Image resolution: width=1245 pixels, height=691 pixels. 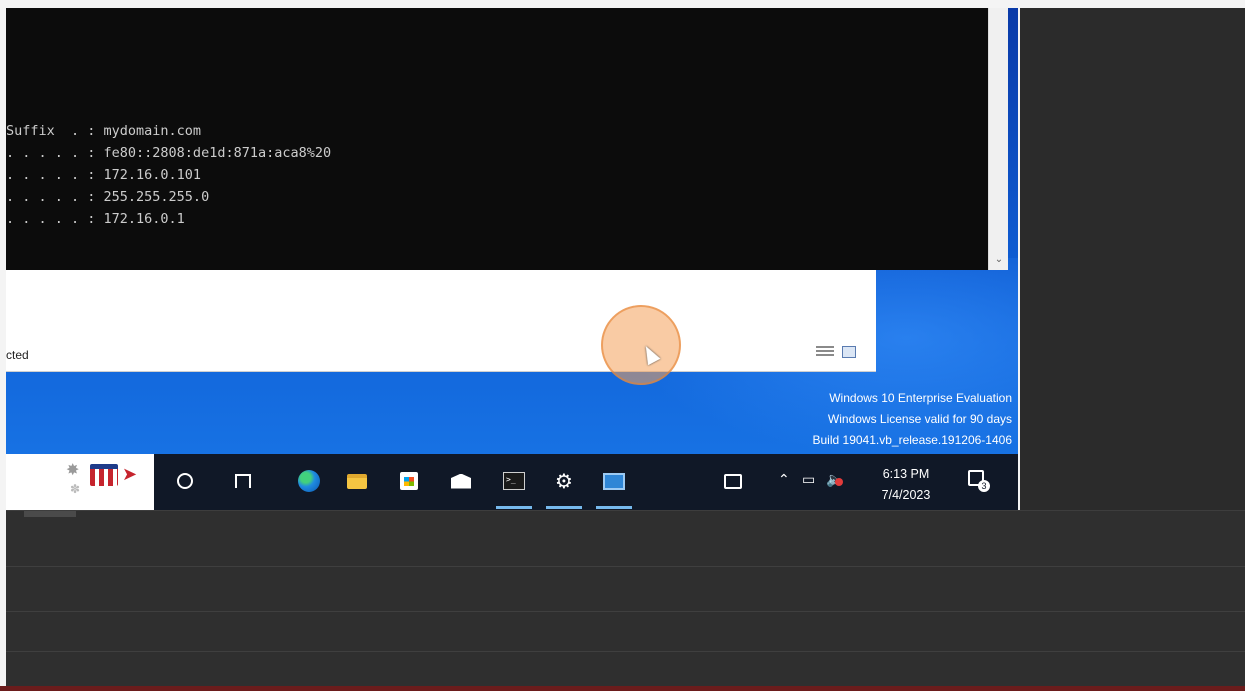 What do you see at coordinates (906, 485) in the screenshot?
I see `system-clock: 6:13 PM 7/4/2023` at bounding box center [906, 485].